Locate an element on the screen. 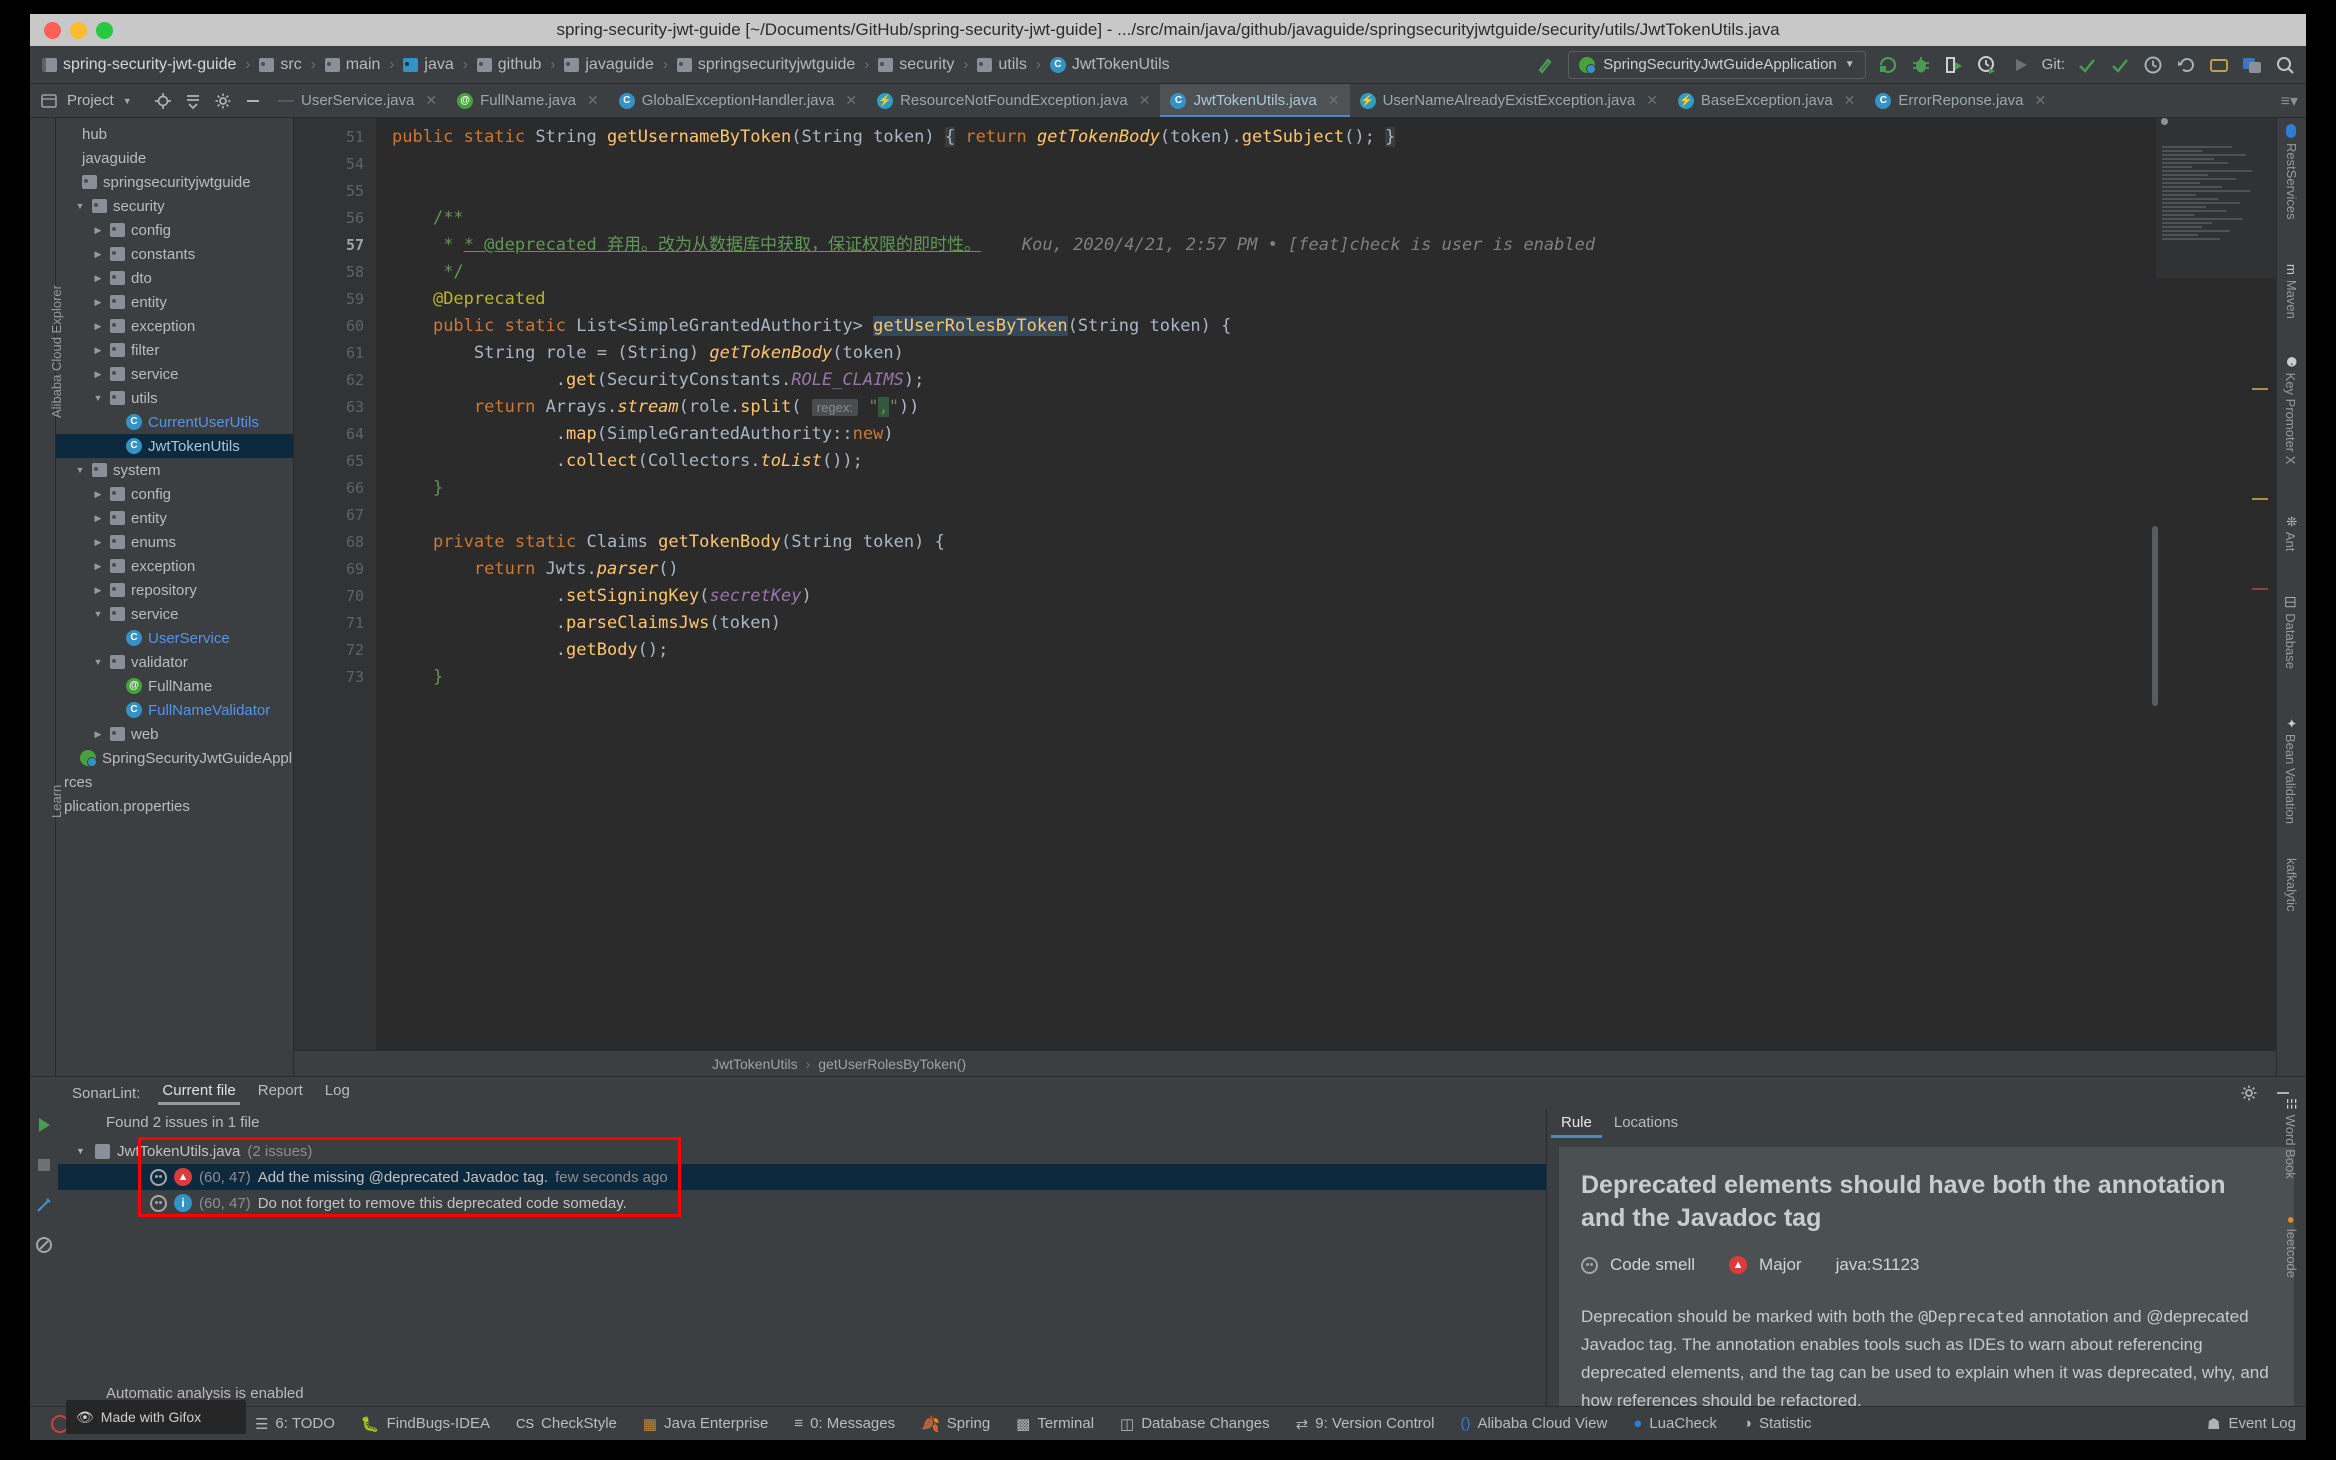  build-icon is located at coordinates (1546, 65).